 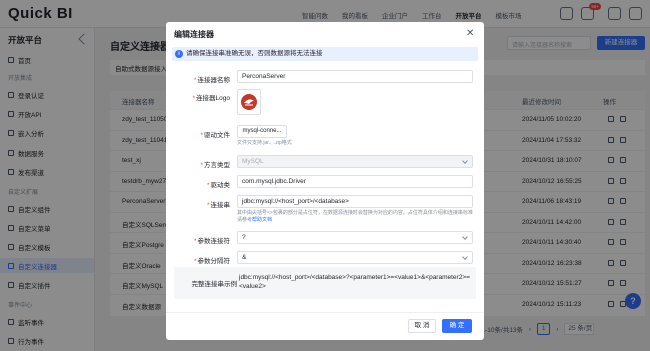 I want to click on percona-logo-icon, so click(x=249, y=102).